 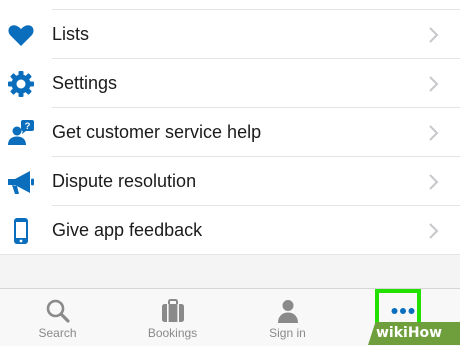 What do you see at coordinates (230, 34) in the screenshot?
I see `menu-item-lists: Lists` at bounding box center [230, 34].